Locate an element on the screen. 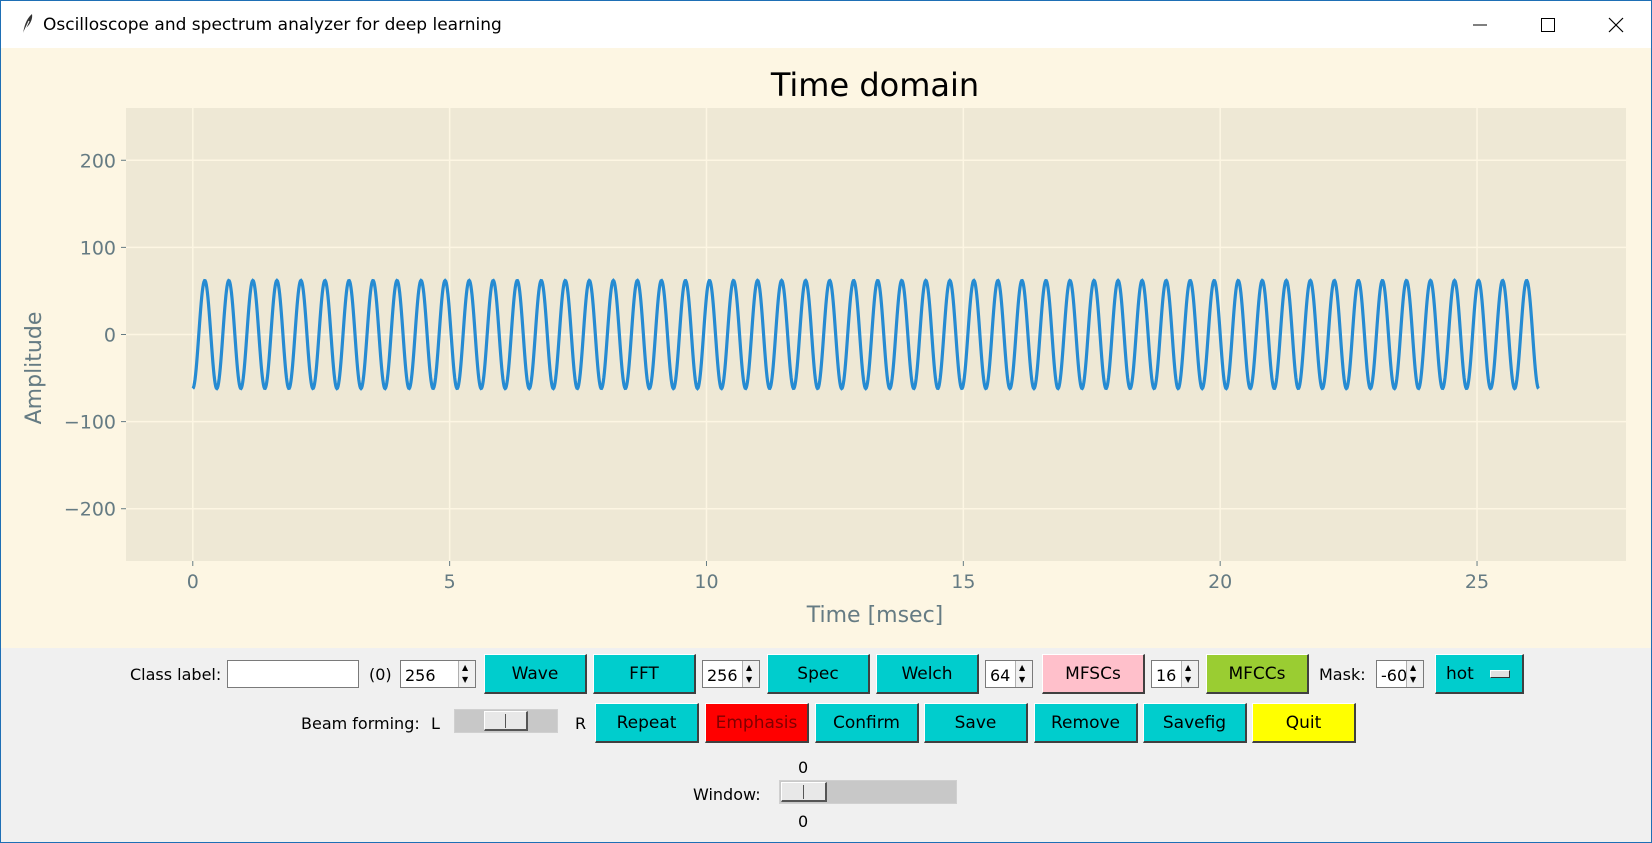 The image size is (1652, 843). x-tick-label: 0 is located at coordinates (193, 582).